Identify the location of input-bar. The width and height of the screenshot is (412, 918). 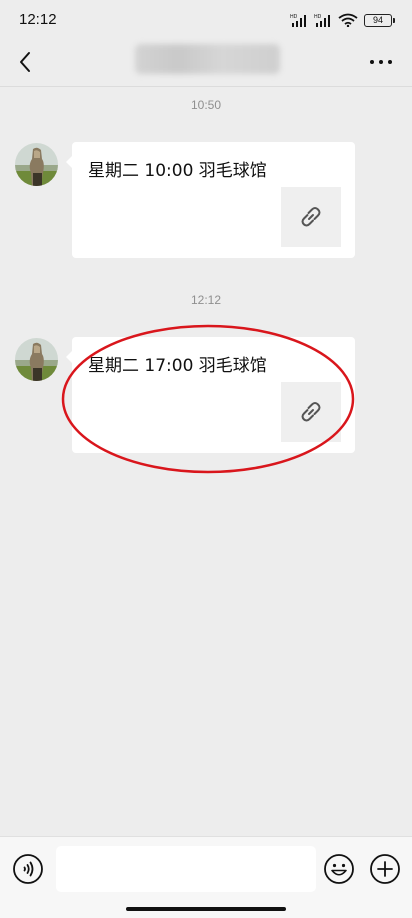
(206, 877).